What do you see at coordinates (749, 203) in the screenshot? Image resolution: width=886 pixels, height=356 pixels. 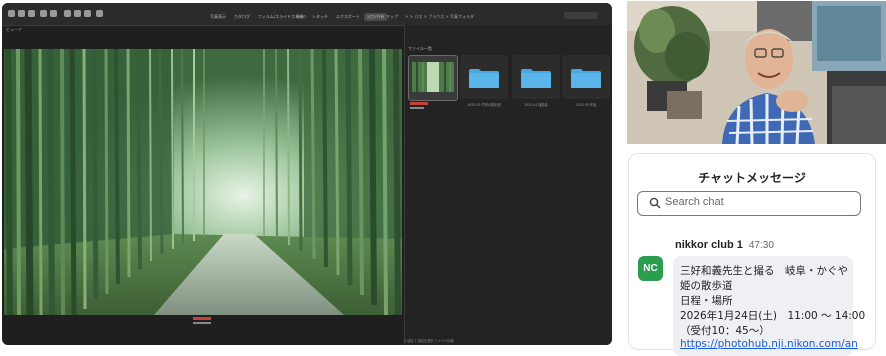 I see `chat-search-input: Search chat` at bounding box center [749, 203].